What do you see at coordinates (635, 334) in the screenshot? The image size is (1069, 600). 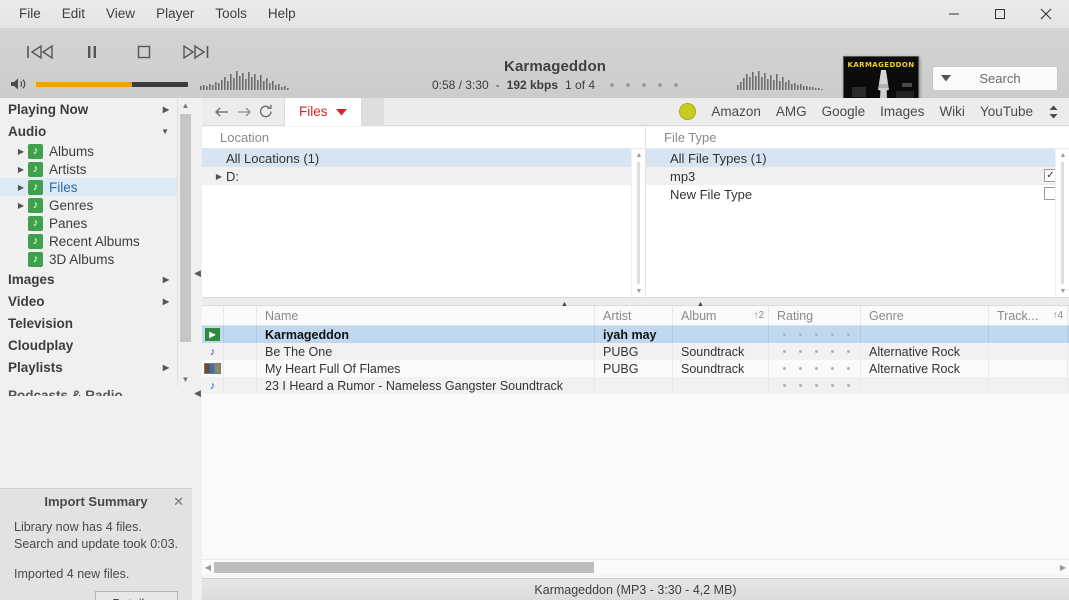 I see `table-row: ▶ Karmageddon iyah may` at bounding box center [635, 334].